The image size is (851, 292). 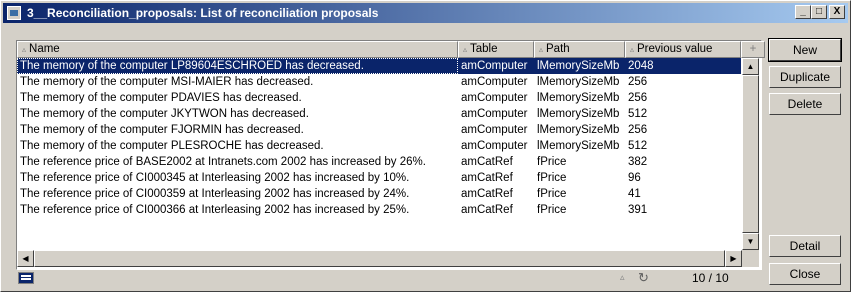 I want to click on cell-prev: 391, so click(x=638, y=210).